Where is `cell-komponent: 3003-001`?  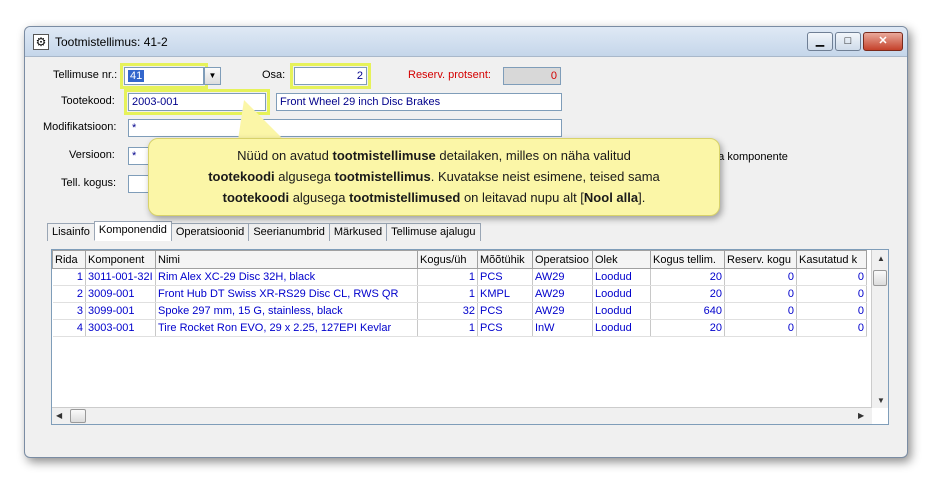
cell-komponent: 3003-001 is located at coordinates (120, 328).